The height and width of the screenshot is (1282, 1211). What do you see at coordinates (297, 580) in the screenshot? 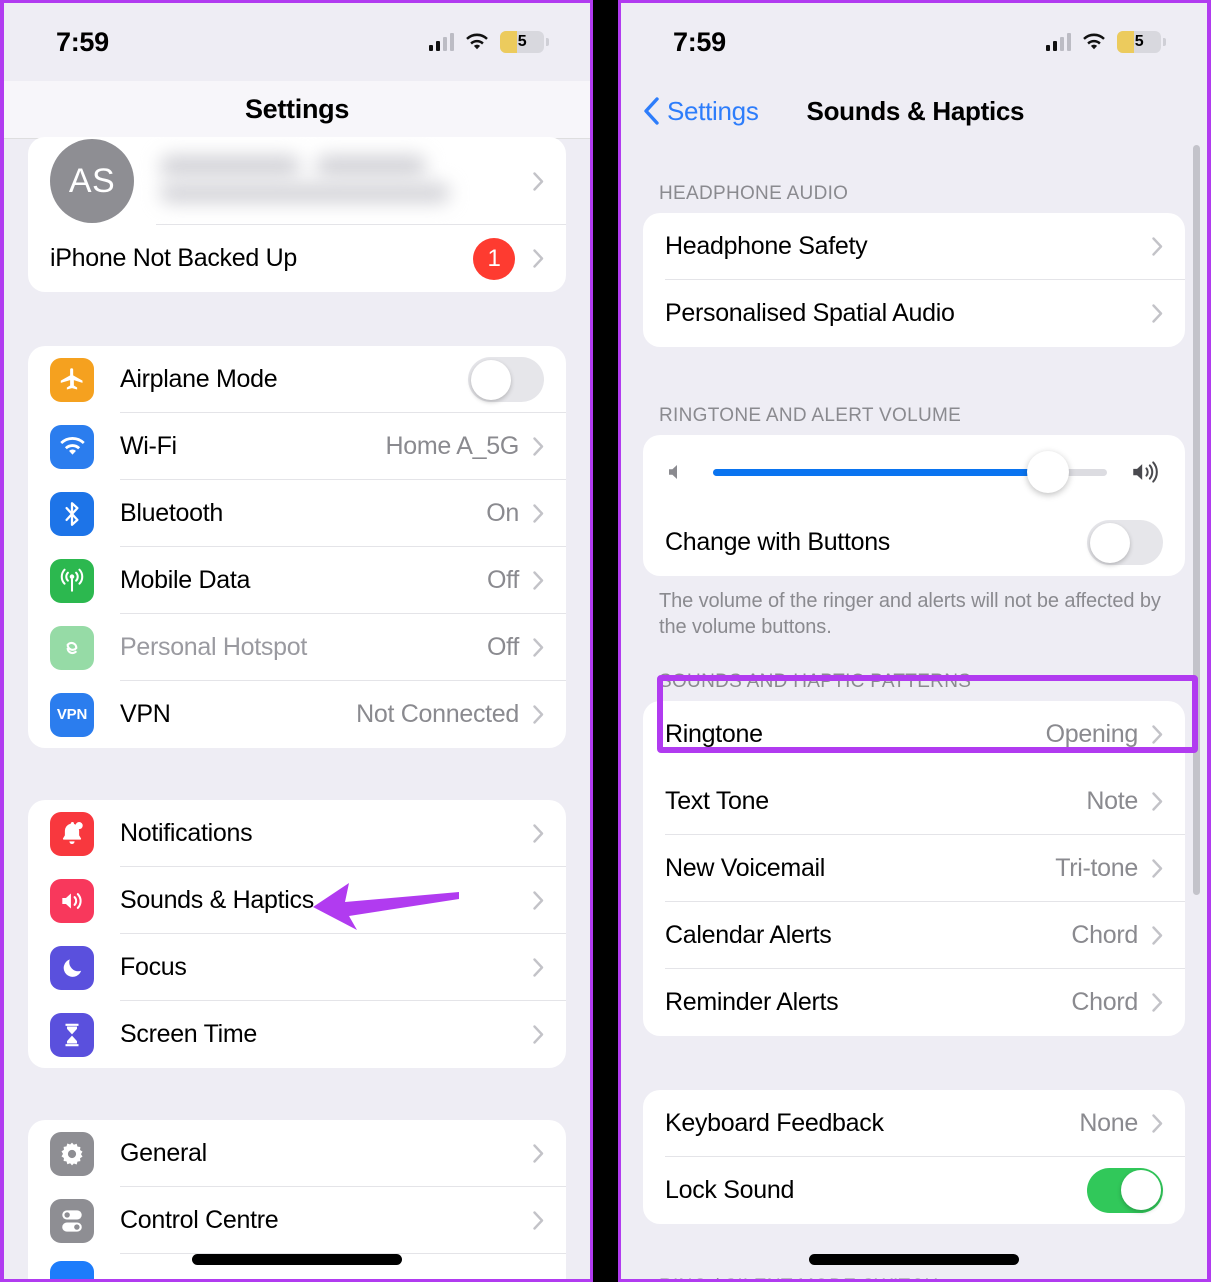
I see `sidebar-item-mobile-data: Mobile Data Off` at bounding box center [297, 580].